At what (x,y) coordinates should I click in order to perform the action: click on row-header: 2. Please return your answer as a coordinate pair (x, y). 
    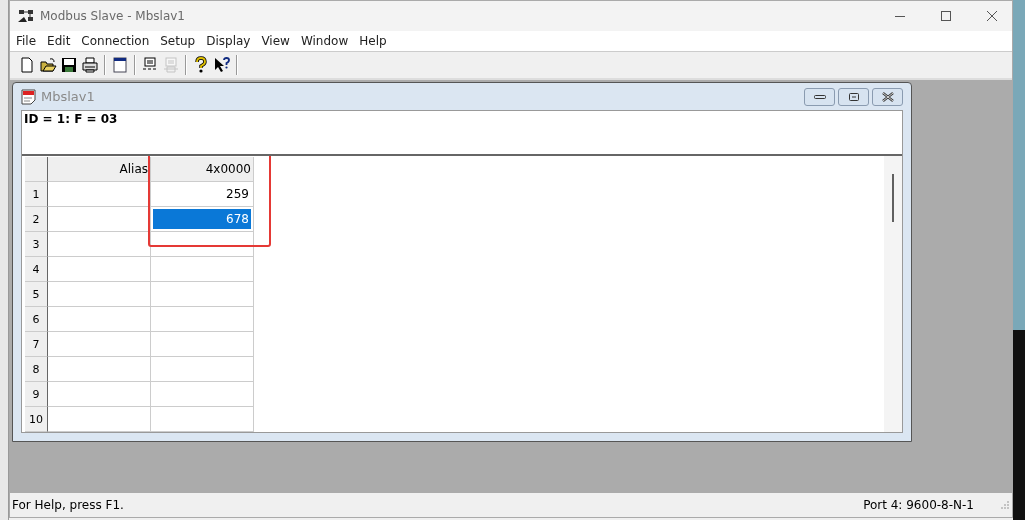
    Looking at the image, I should click on (36, 219).